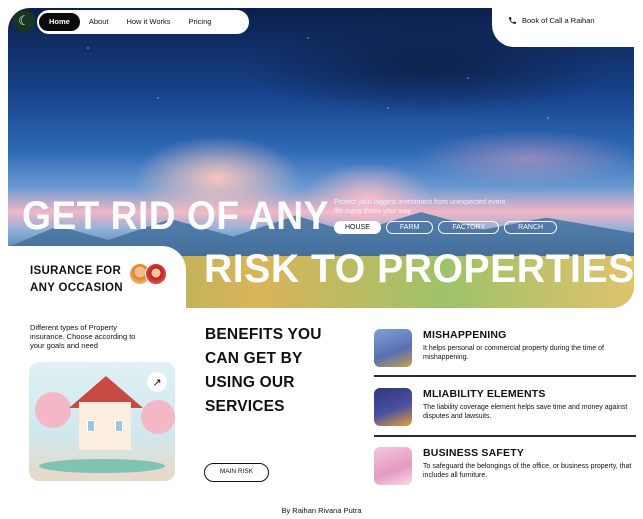  What do you see at coordinates (469, 227) in the screenshot?
I see `filter-factory: FACTORY` at bounding box center [469, 227].